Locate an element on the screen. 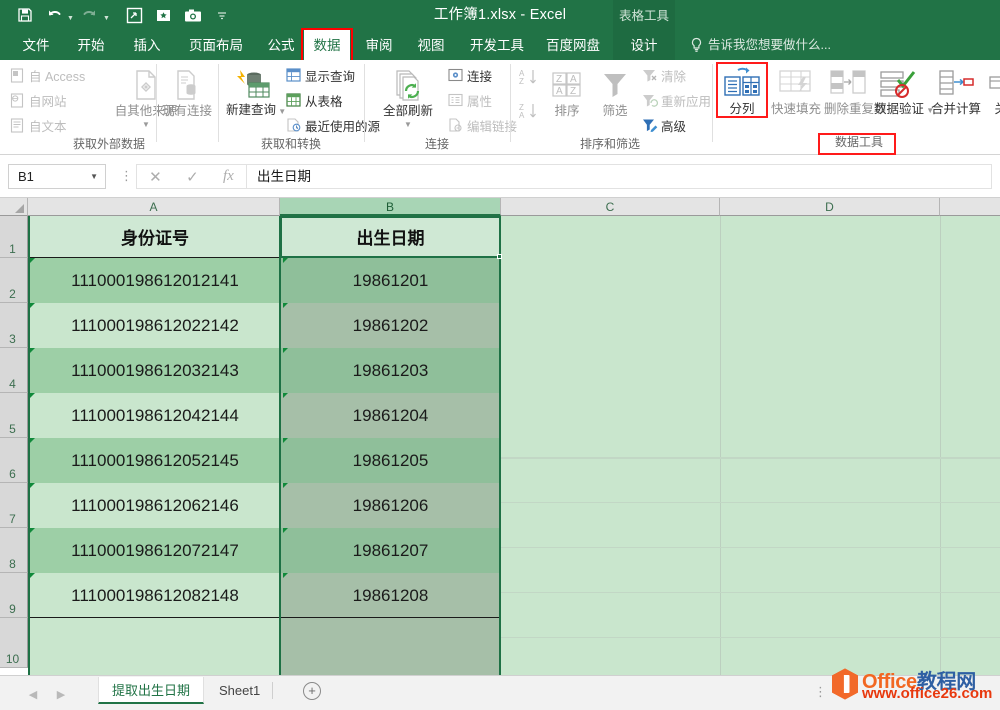 The image size is (1000, 710). row-header-9: 9 is located at coordinates (14, 595).